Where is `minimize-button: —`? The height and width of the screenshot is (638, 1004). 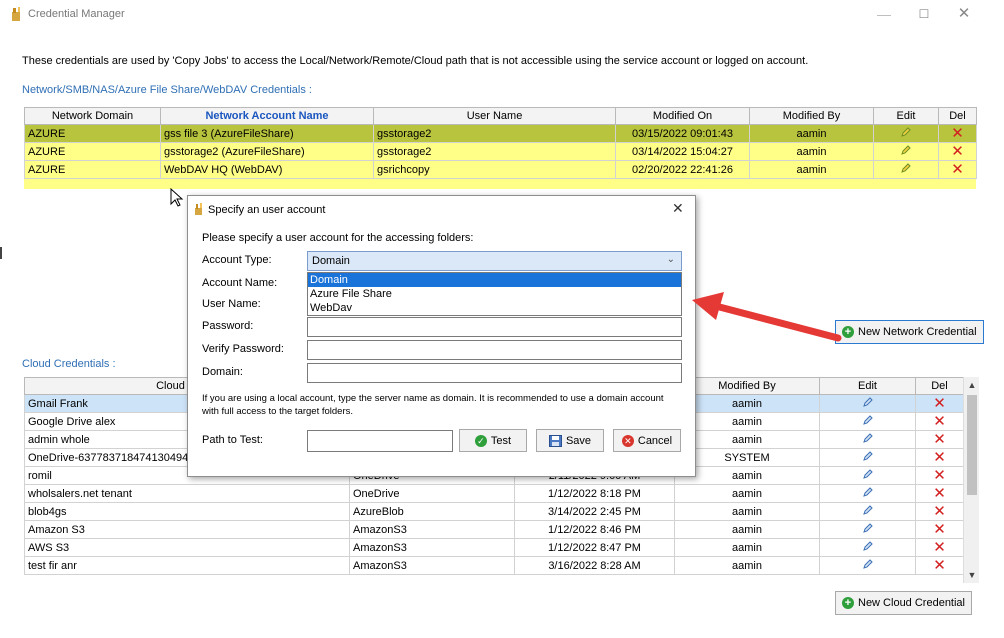
minimize-button: — is located at coordinates (884, 15).